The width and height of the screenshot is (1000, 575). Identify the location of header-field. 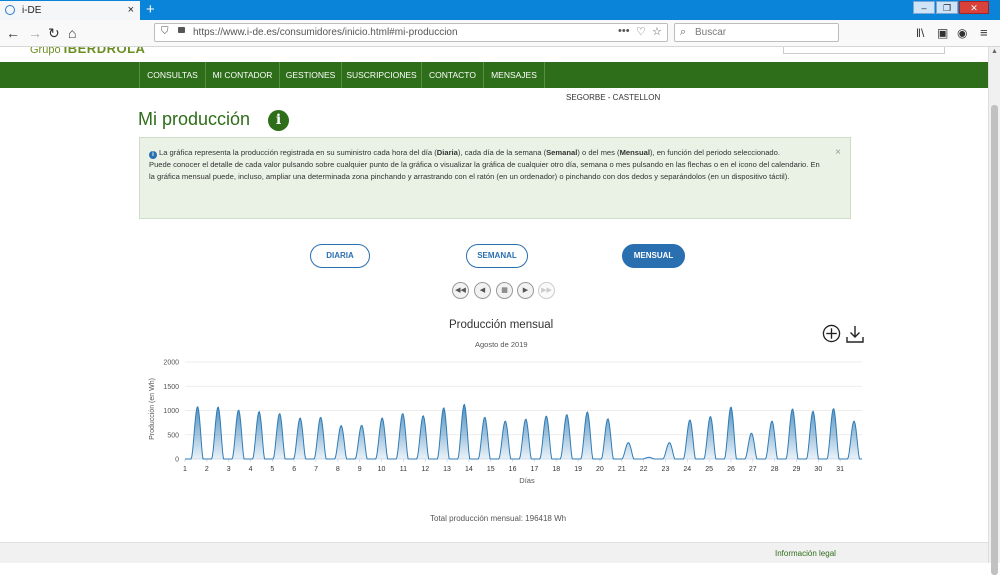
(864, 50).